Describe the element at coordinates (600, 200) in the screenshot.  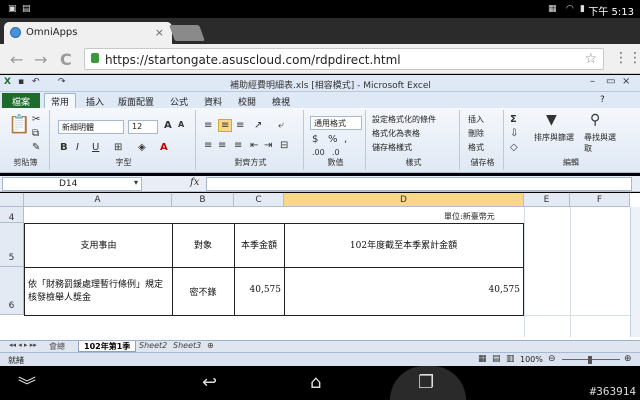
I see `column-header-f: F` at that location.